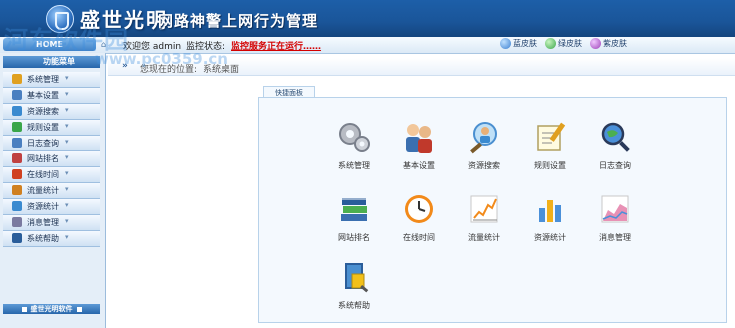 This screenshot has height=328, width=735. Describe the element at coordinates (505, 43) in the screenshot. I see `skin-blue-icon` at that location.